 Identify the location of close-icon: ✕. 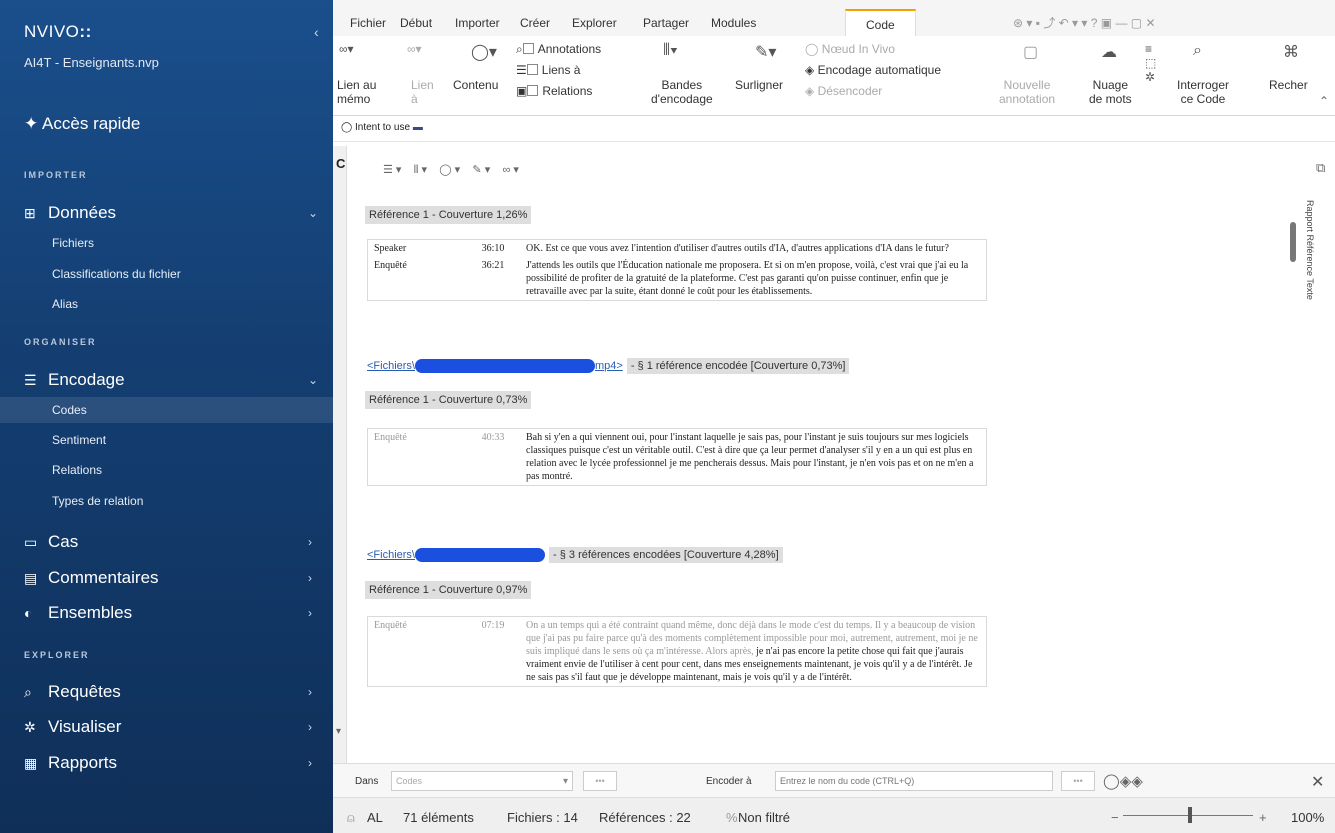
(1317, 782).